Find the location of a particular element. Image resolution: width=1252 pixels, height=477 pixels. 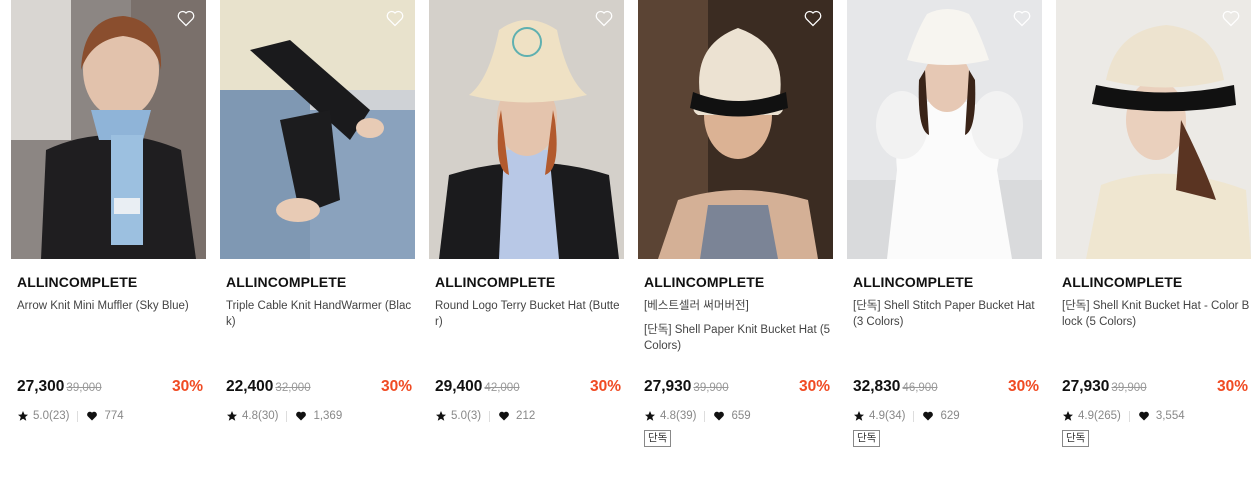

like-count: 629 is located at coordinates (950, 416).